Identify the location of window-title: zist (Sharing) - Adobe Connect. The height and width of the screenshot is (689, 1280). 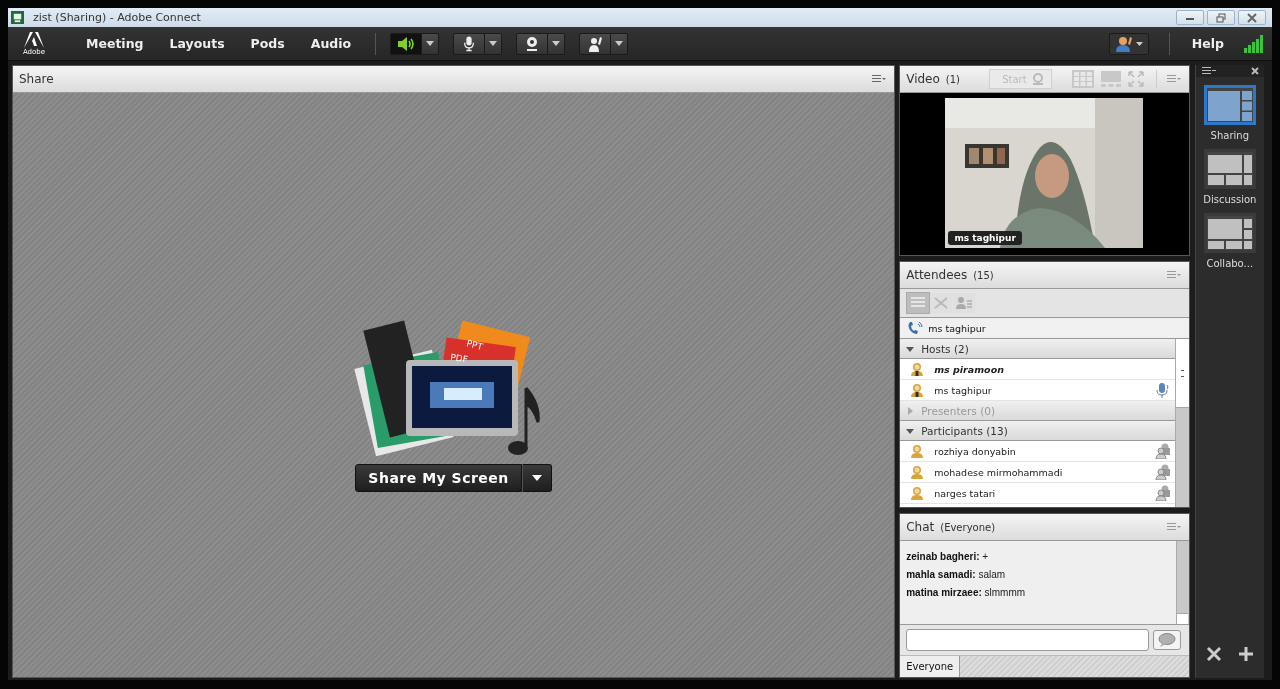
(117, 17).